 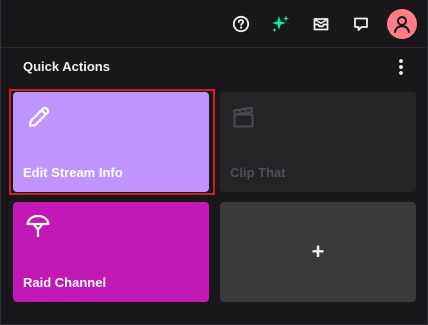 I want to click on plus-icon: +, so click(x=318, y=251).